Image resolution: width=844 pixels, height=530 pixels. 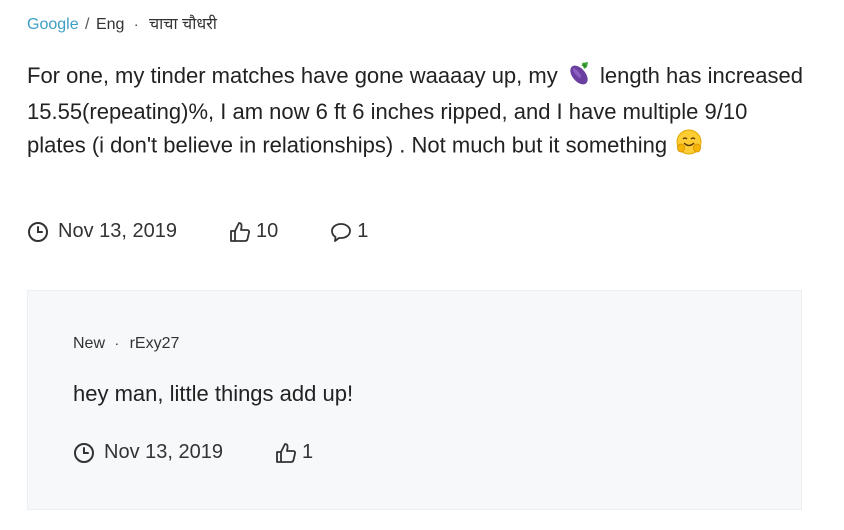 I want to click on reply-like-button: 1, so click(x=294, y=452).